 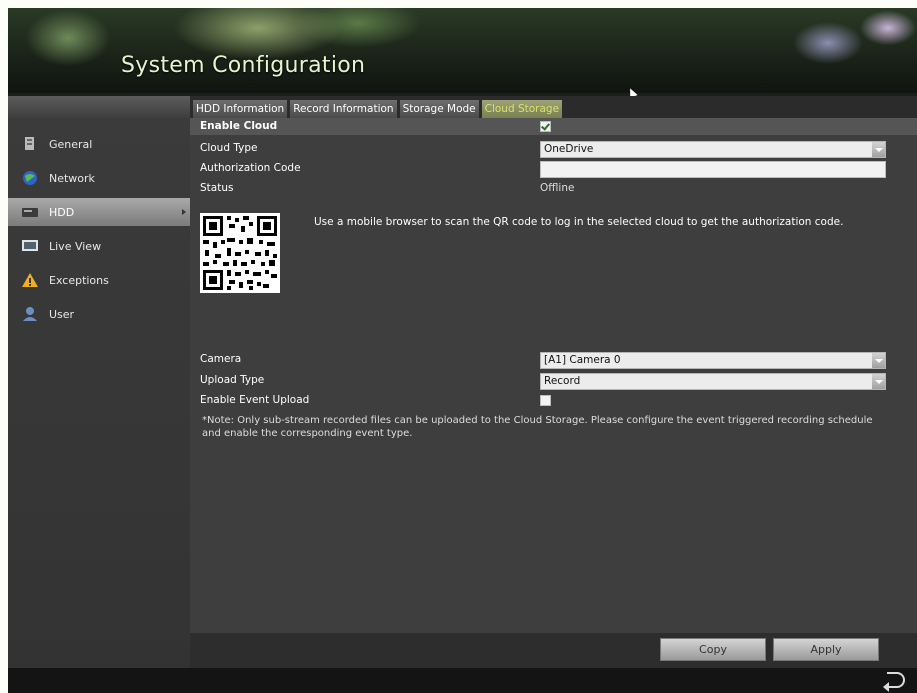 I want to click on sidebar-item-exceptions: Exceptions, so click(x=99, y=280).